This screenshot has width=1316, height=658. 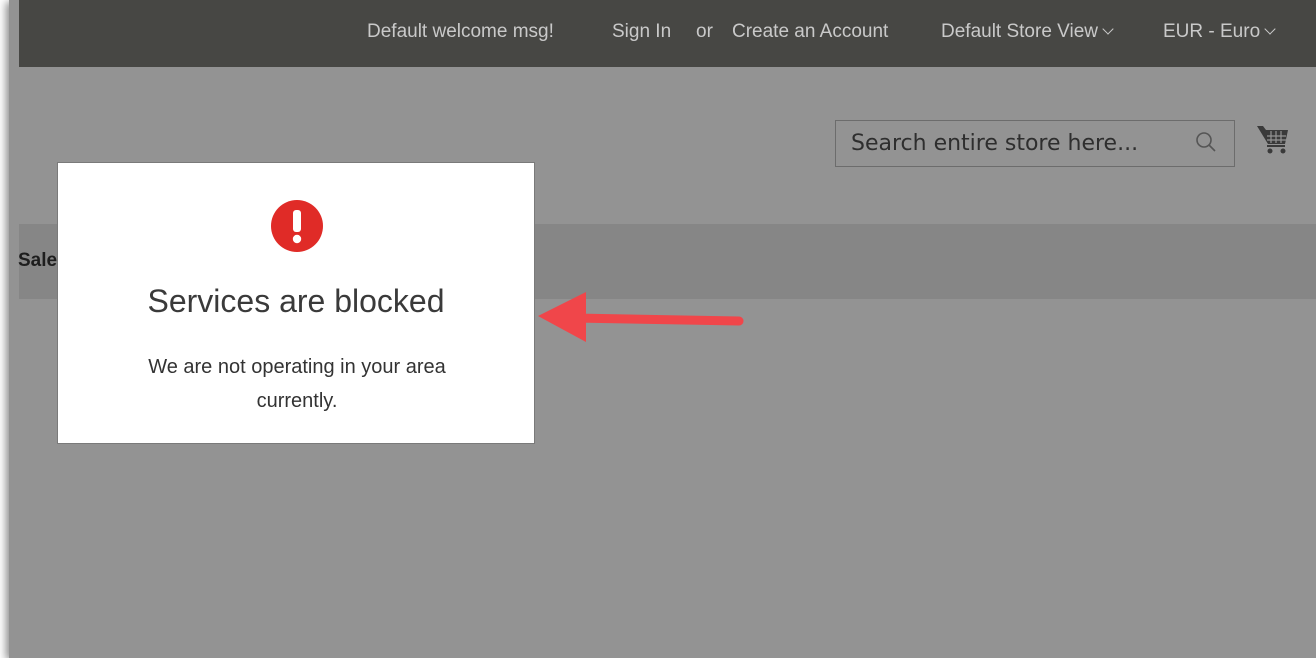 I want to click on modal-title: Services are blocked, so click(x=296, y=301).